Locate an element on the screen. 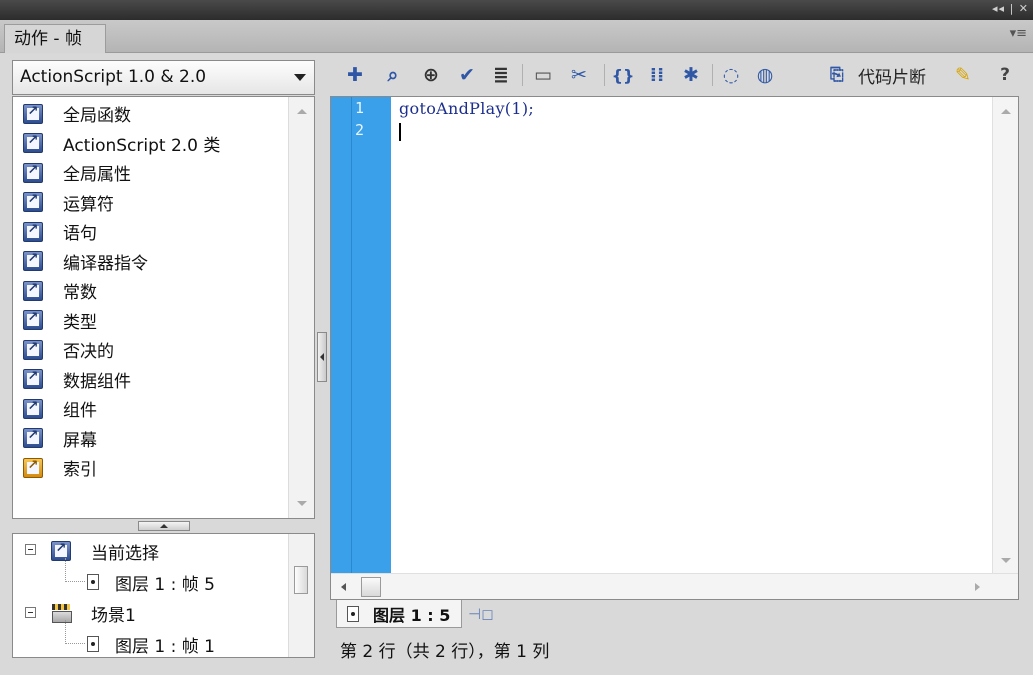 Image resolution: width=1033 pixels, height=675 pixels. collapse-between-braces-icon: {} is located at coordinates (623, 75).